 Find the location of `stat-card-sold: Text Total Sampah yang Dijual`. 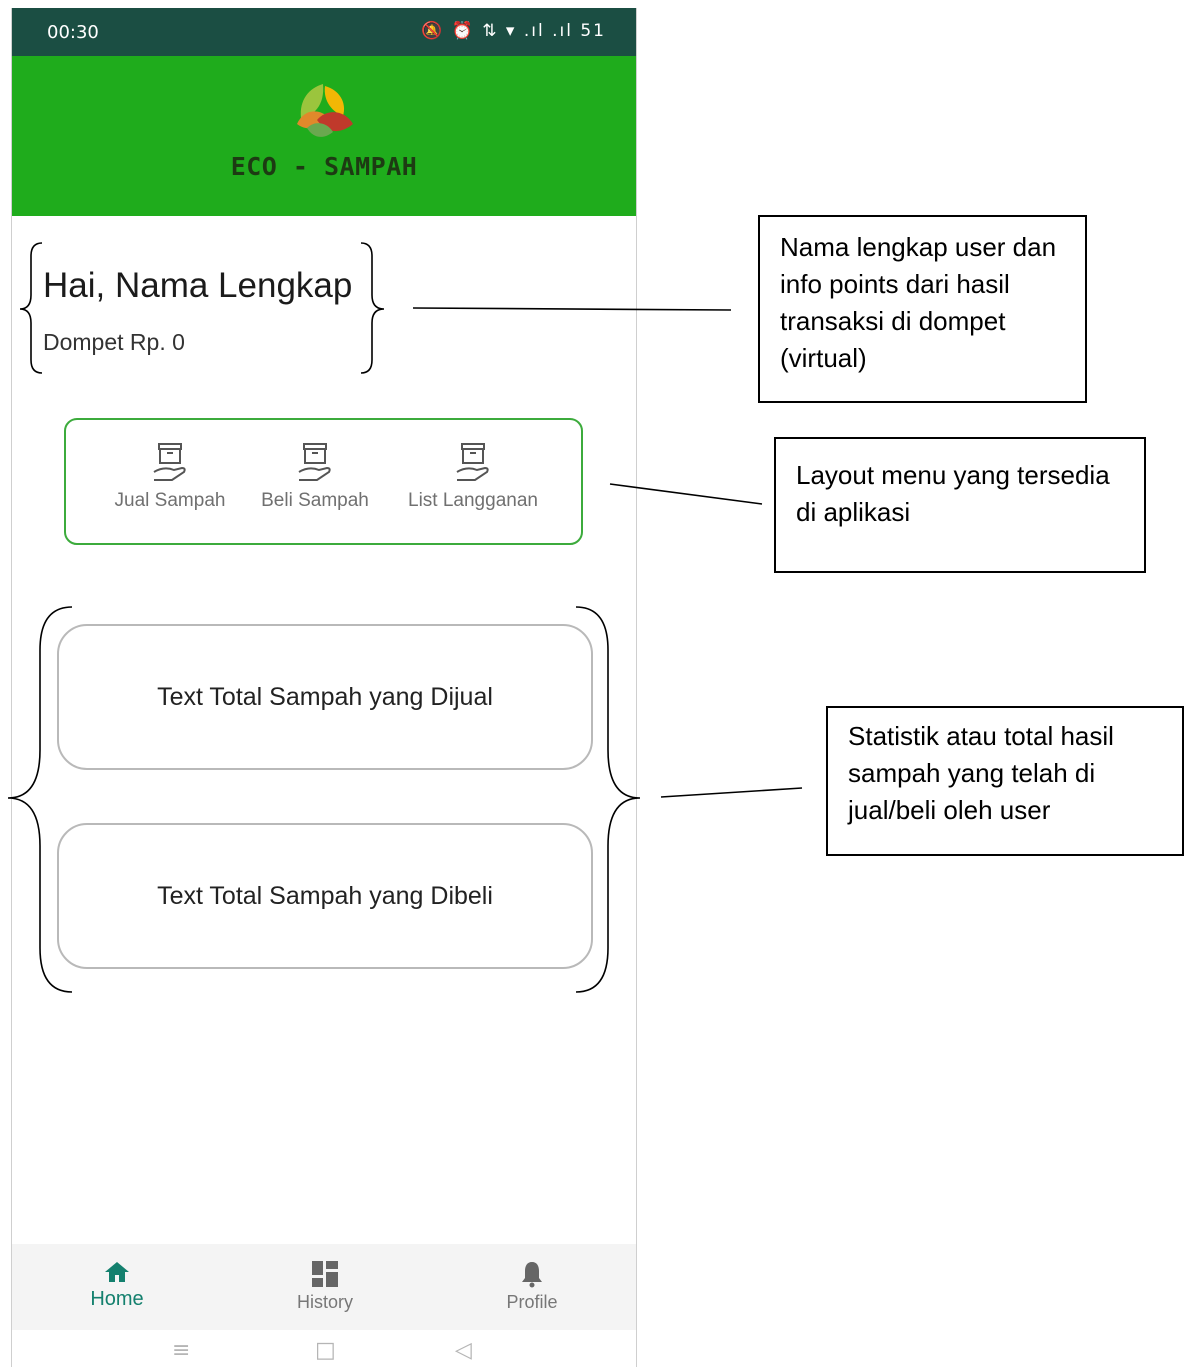

stat-card-sold: Text Total Sampah yang Dijual is located at coordinates (325, 697).